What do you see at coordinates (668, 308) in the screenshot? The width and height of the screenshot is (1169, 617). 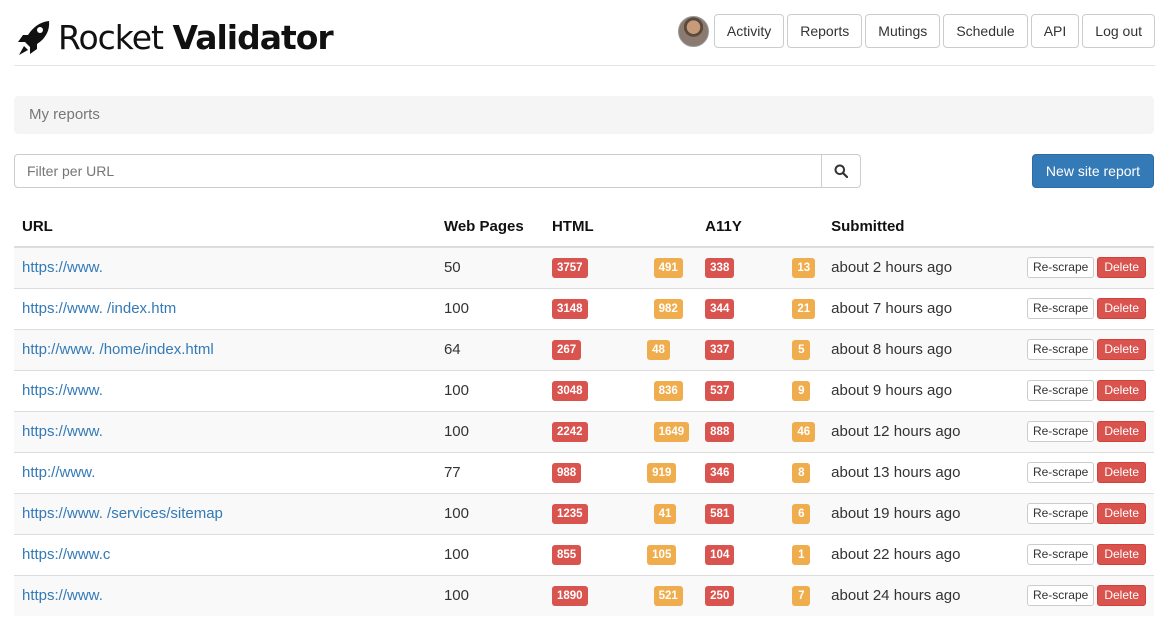 I see `html-warnings-badge: 982` at bounding box center [668, 308].